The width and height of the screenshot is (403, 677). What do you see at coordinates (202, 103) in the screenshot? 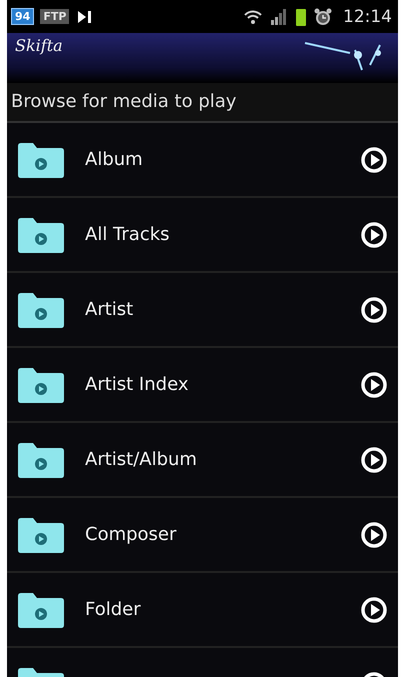
I see `page-title: Browse for media to play` at bounding box center [202, 103].